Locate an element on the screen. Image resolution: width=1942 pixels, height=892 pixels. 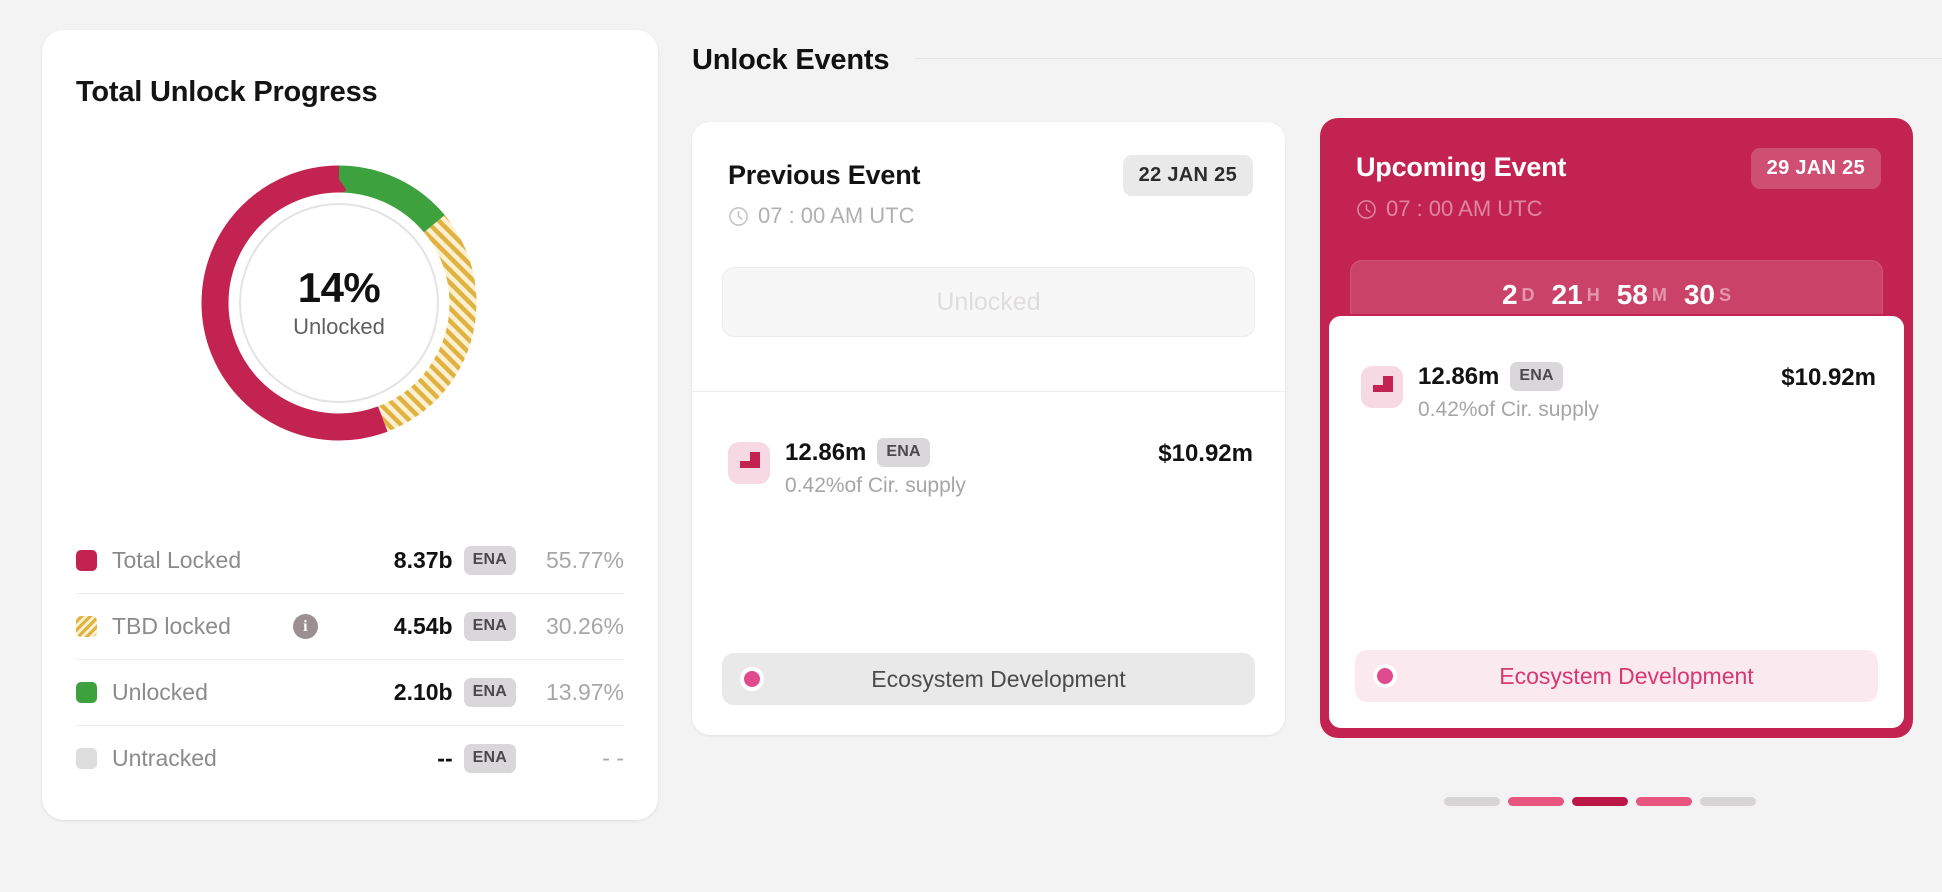
previous-event-amount-line: 12.86m ENA is located at coordinates (875, 452).